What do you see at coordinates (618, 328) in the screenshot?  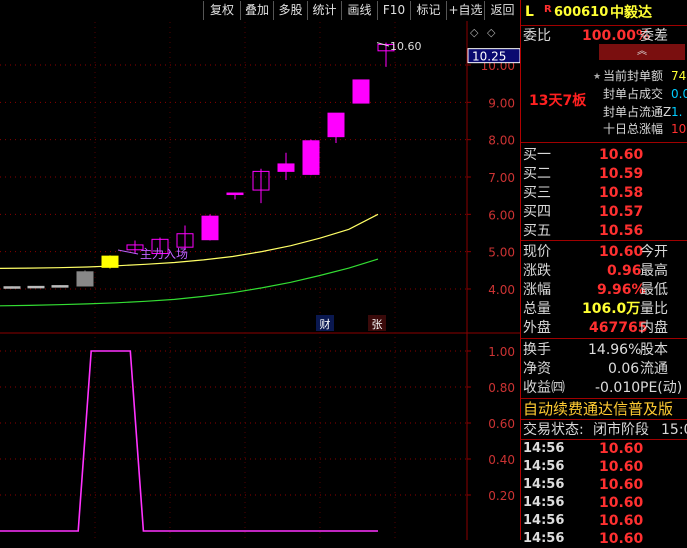 I see `quote-value: 467765` at bounding box center [618, 328].